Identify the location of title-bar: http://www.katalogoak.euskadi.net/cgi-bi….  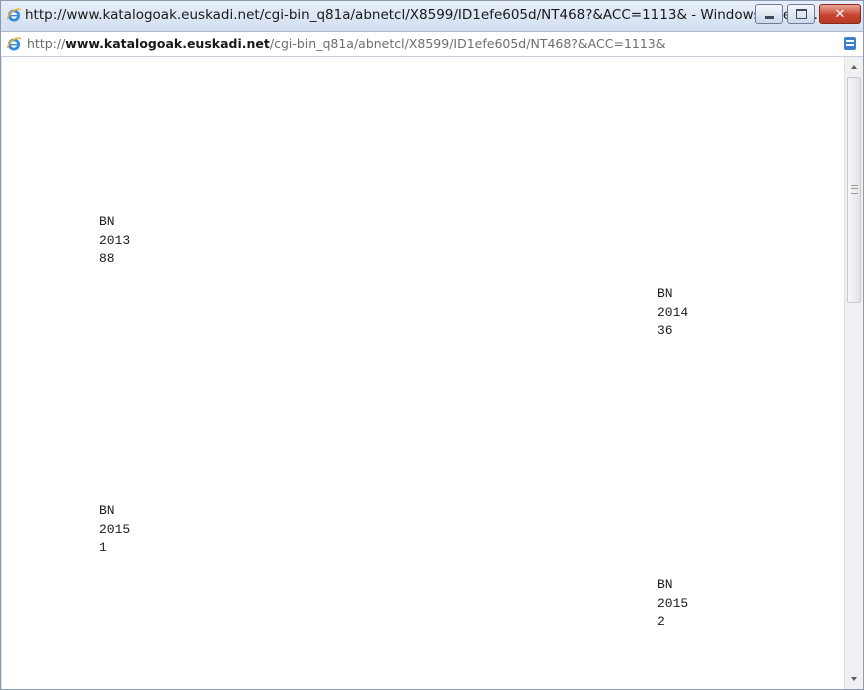
(432, 16).